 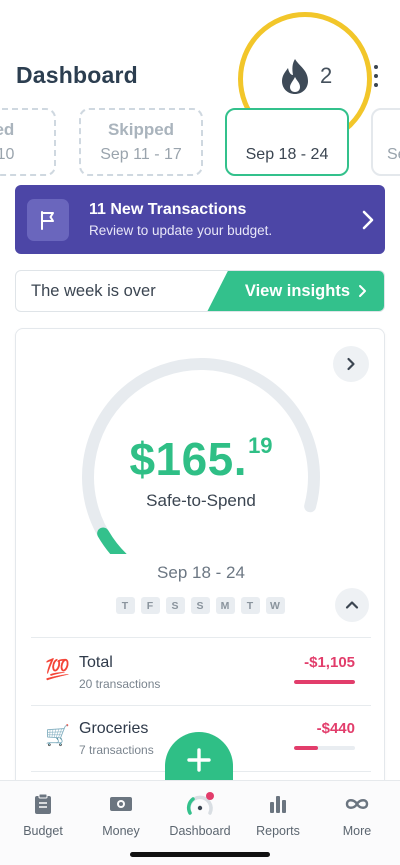 What do you see at coordinates (199, 760) in the screenshot?
I see `plus-icon` at bounding box center [199, 760].